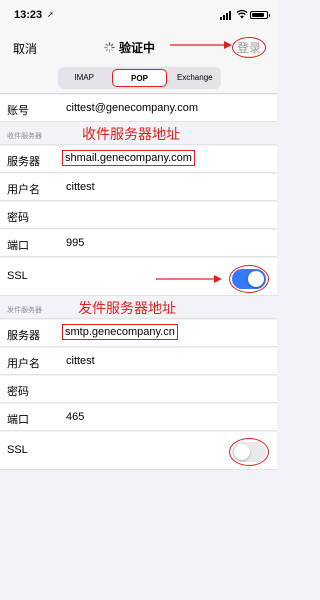  I want to click on account-value: cittest@genecompany.com, so click(132, 108).